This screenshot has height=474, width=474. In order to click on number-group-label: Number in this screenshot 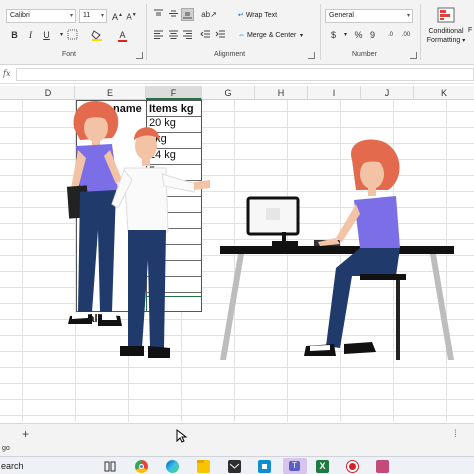, I will do `click(364, 54)`.